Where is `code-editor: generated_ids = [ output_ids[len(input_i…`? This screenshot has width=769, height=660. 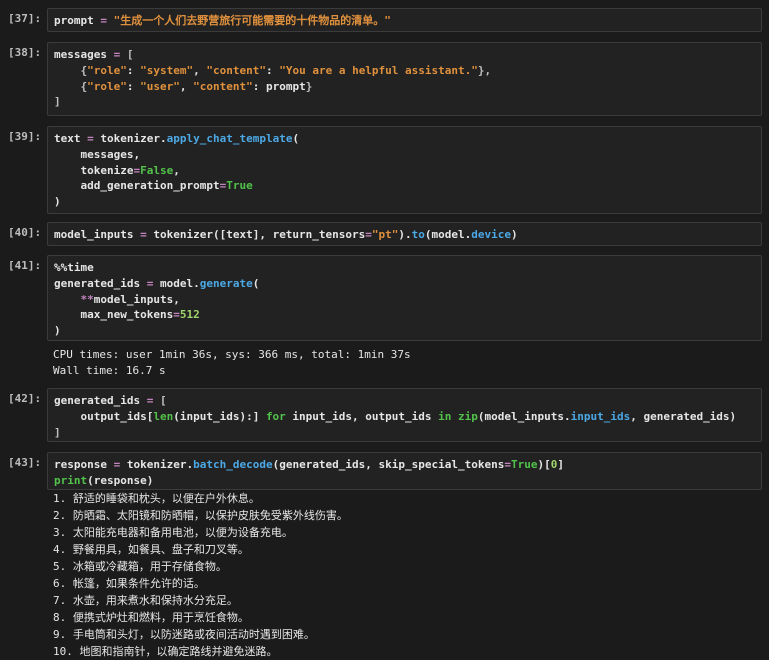
code-editor: generated_ids = [ output_ids[len(input_i… is located at coordinates (404, 415).